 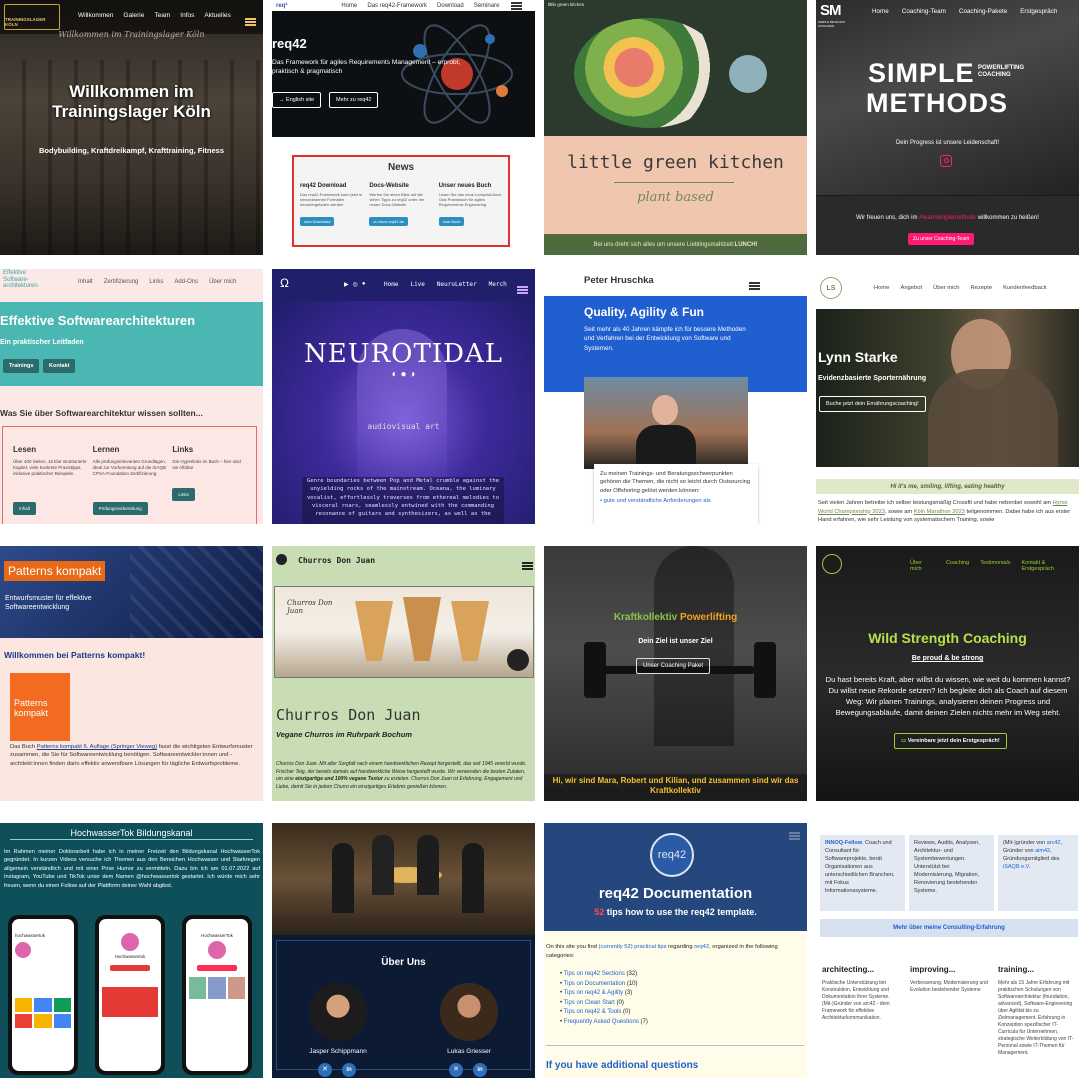 What do you see at coordinates (187, 15) in the screenshot?
I see `nav-infos: Infos` at bounding box center [187, 15].